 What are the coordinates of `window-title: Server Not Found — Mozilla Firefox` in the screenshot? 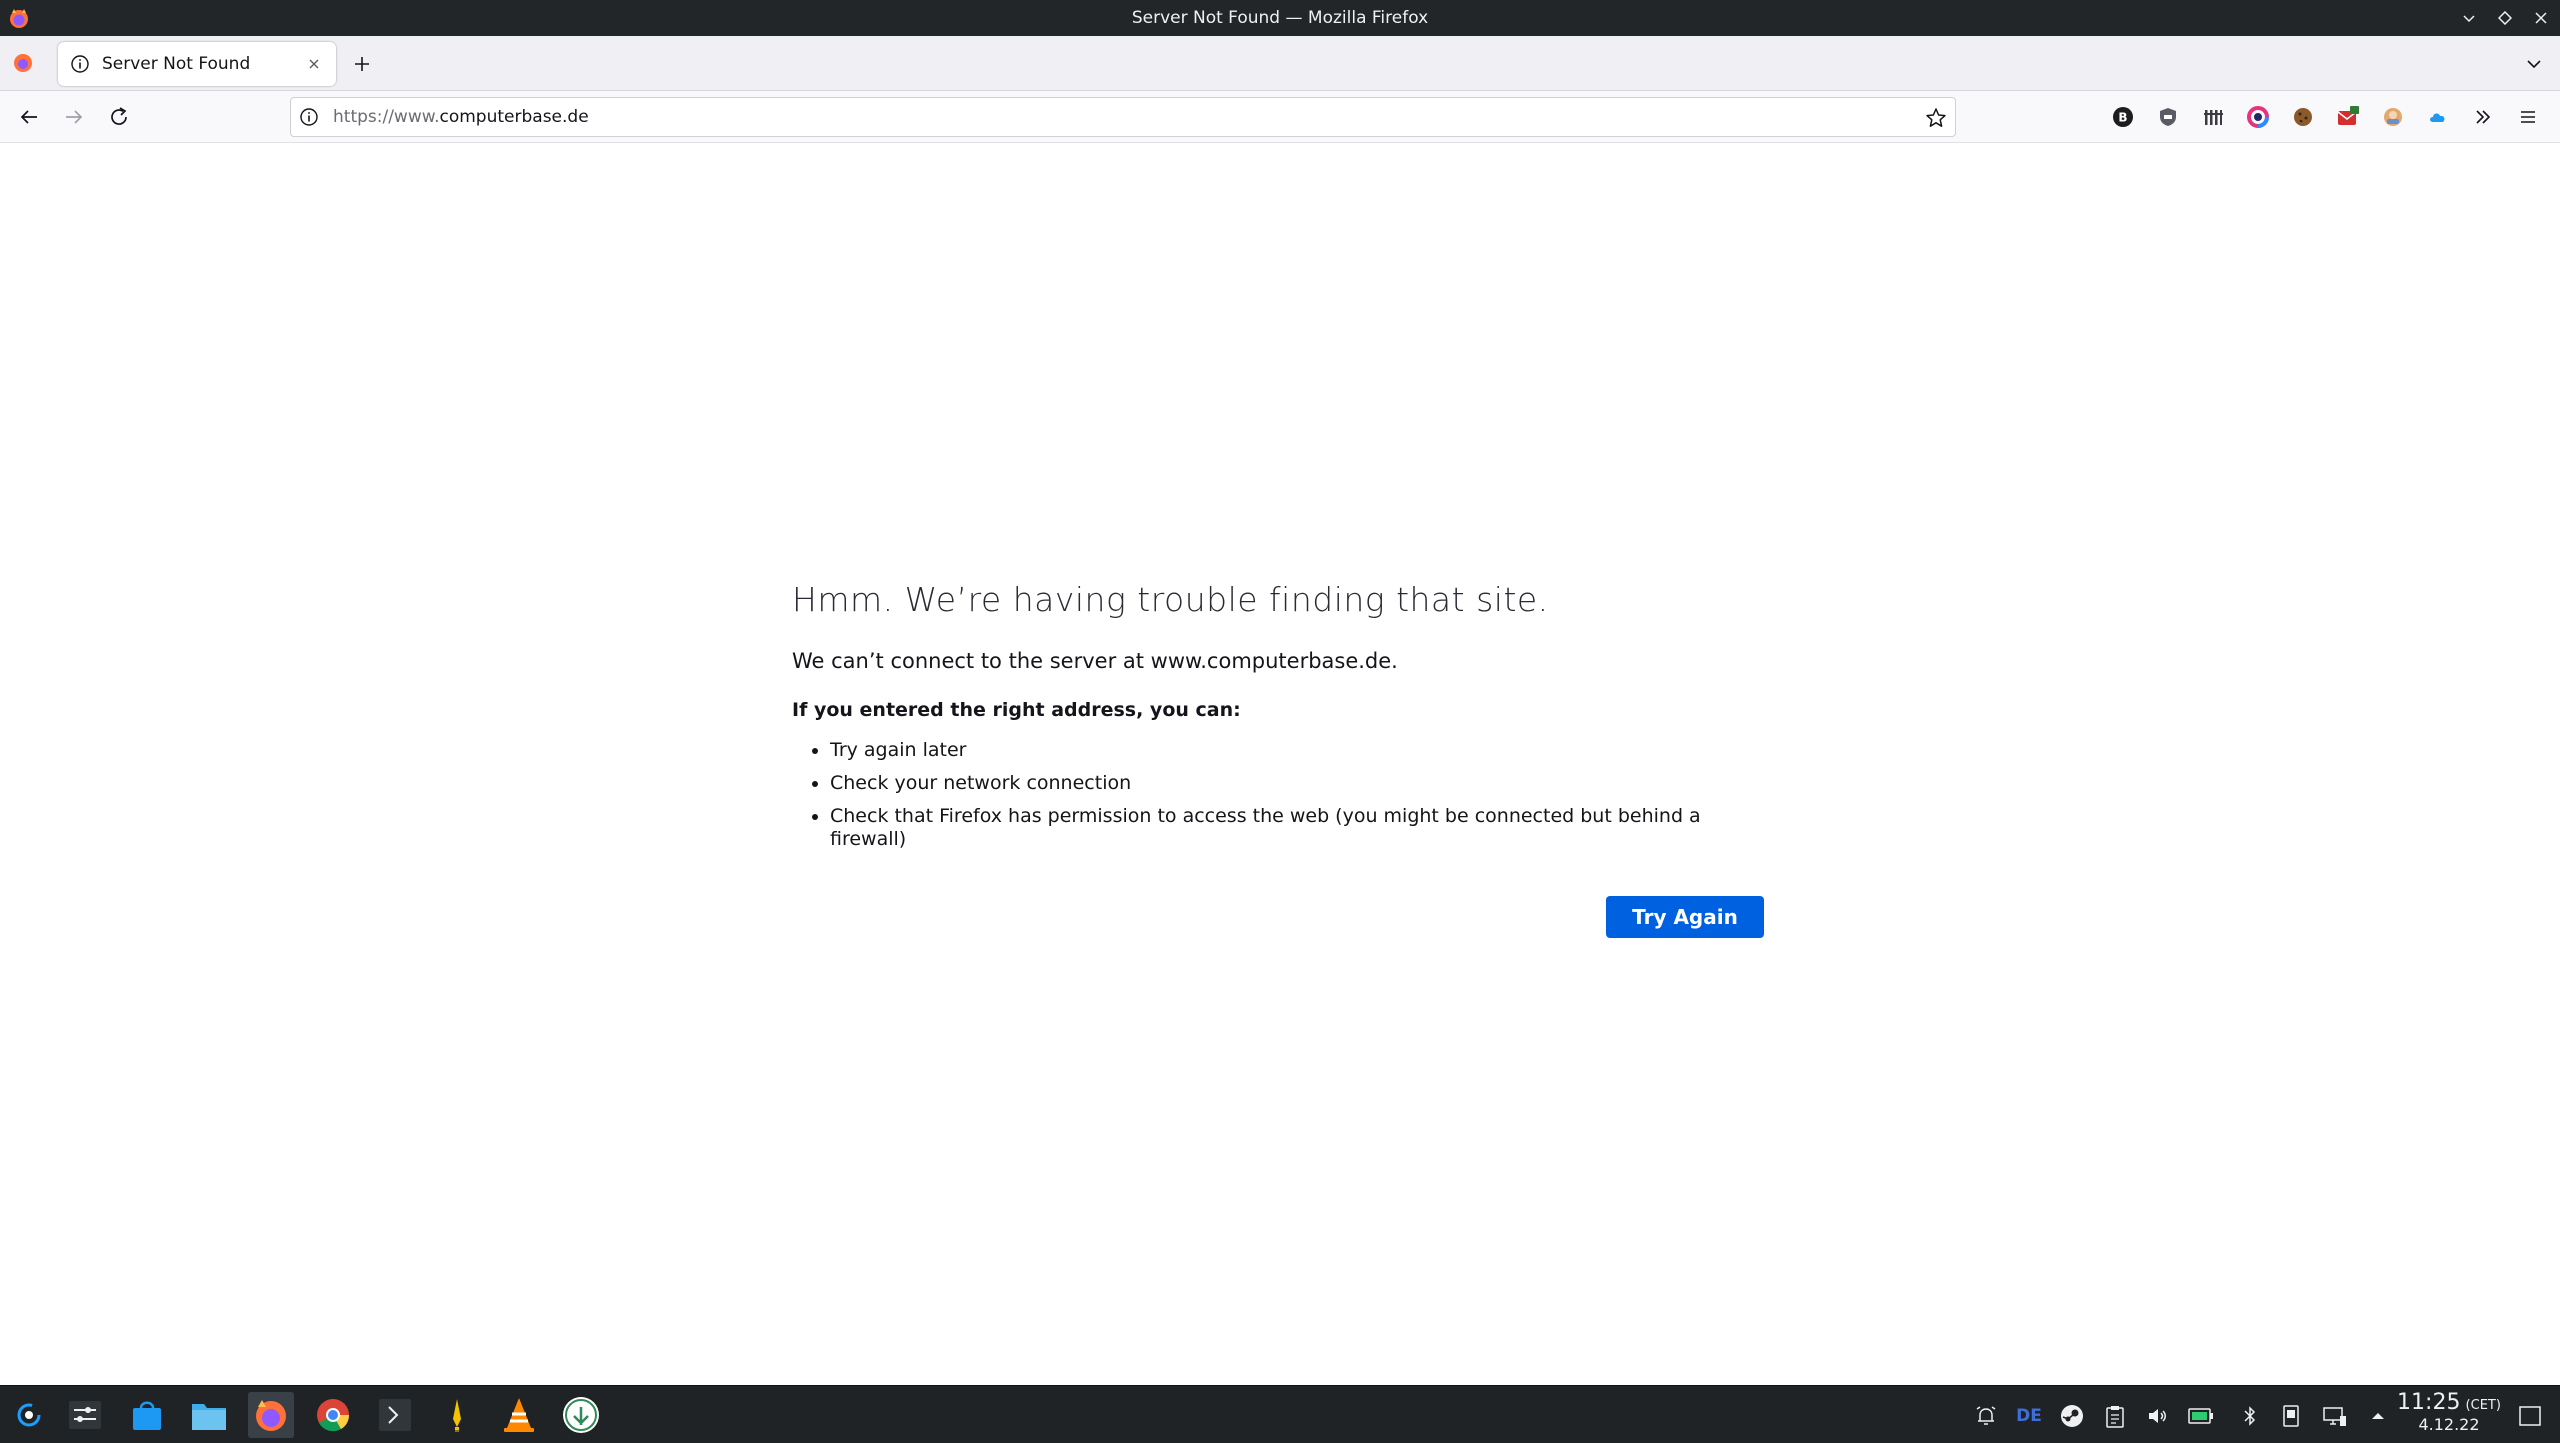 It's located at (1280, 18).